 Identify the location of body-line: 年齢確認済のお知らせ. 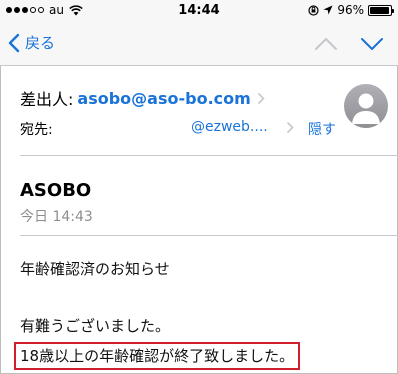
(95, 269).